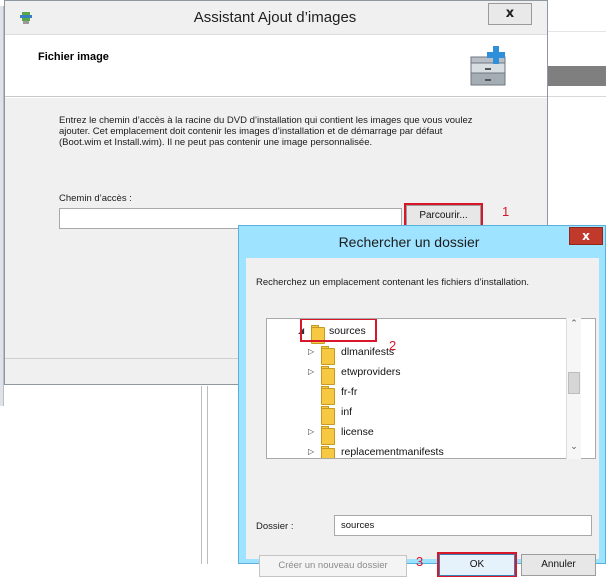  Describe the element at coordinates (275, 526) in the screenshot. I see `folder-label: Dossier :` at that location.